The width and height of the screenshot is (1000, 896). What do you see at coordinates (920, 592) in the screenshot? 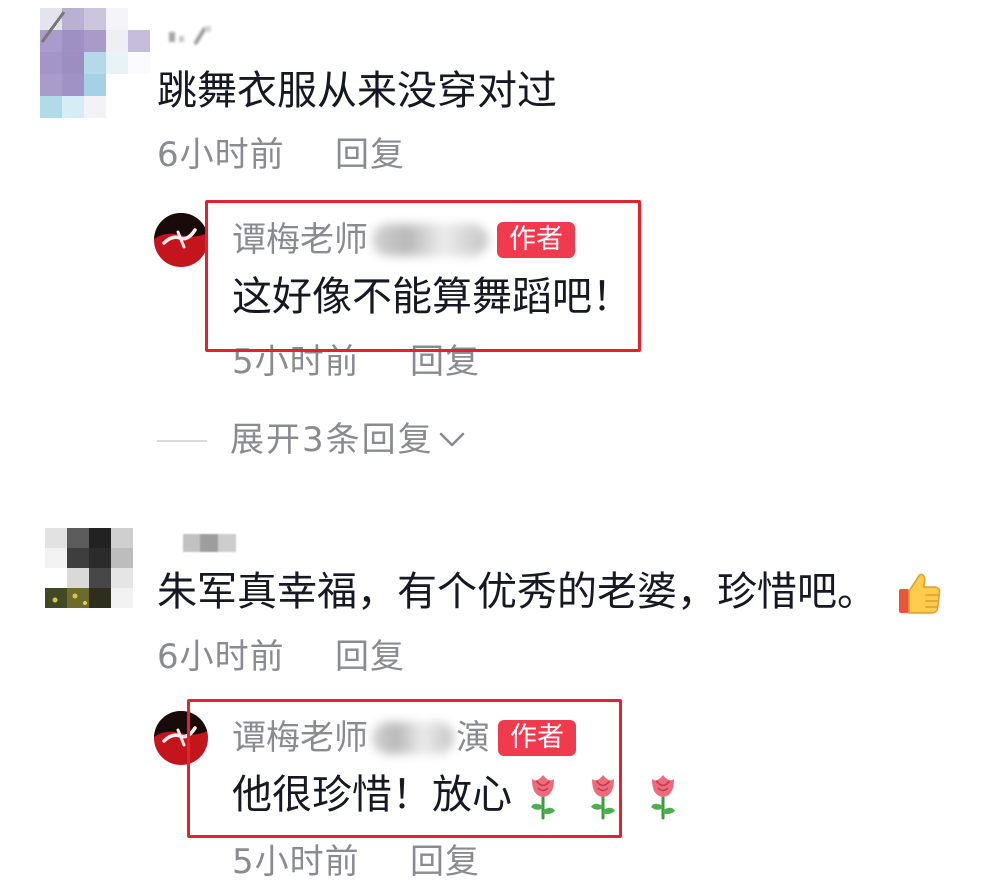
I see `thumbs-up-icon` at bounding box center [920, 592].